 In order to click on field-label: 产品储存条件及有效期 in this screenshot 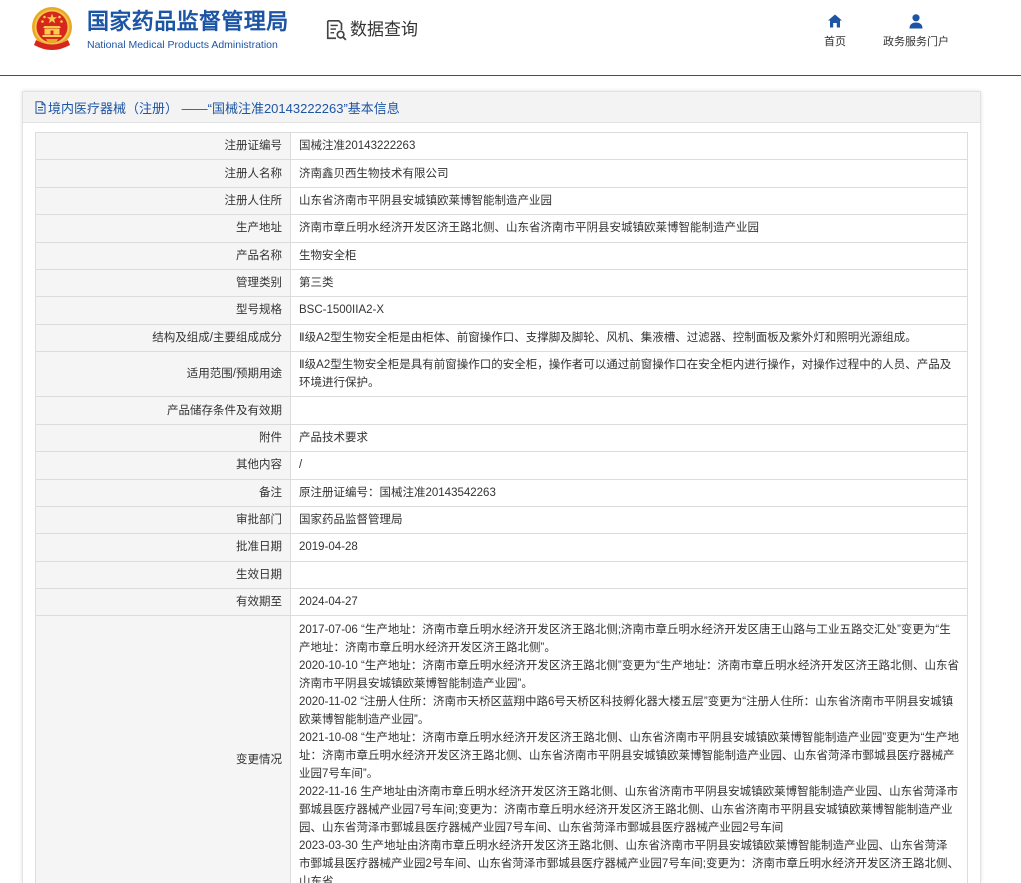, I will do `click(163, 410)`.